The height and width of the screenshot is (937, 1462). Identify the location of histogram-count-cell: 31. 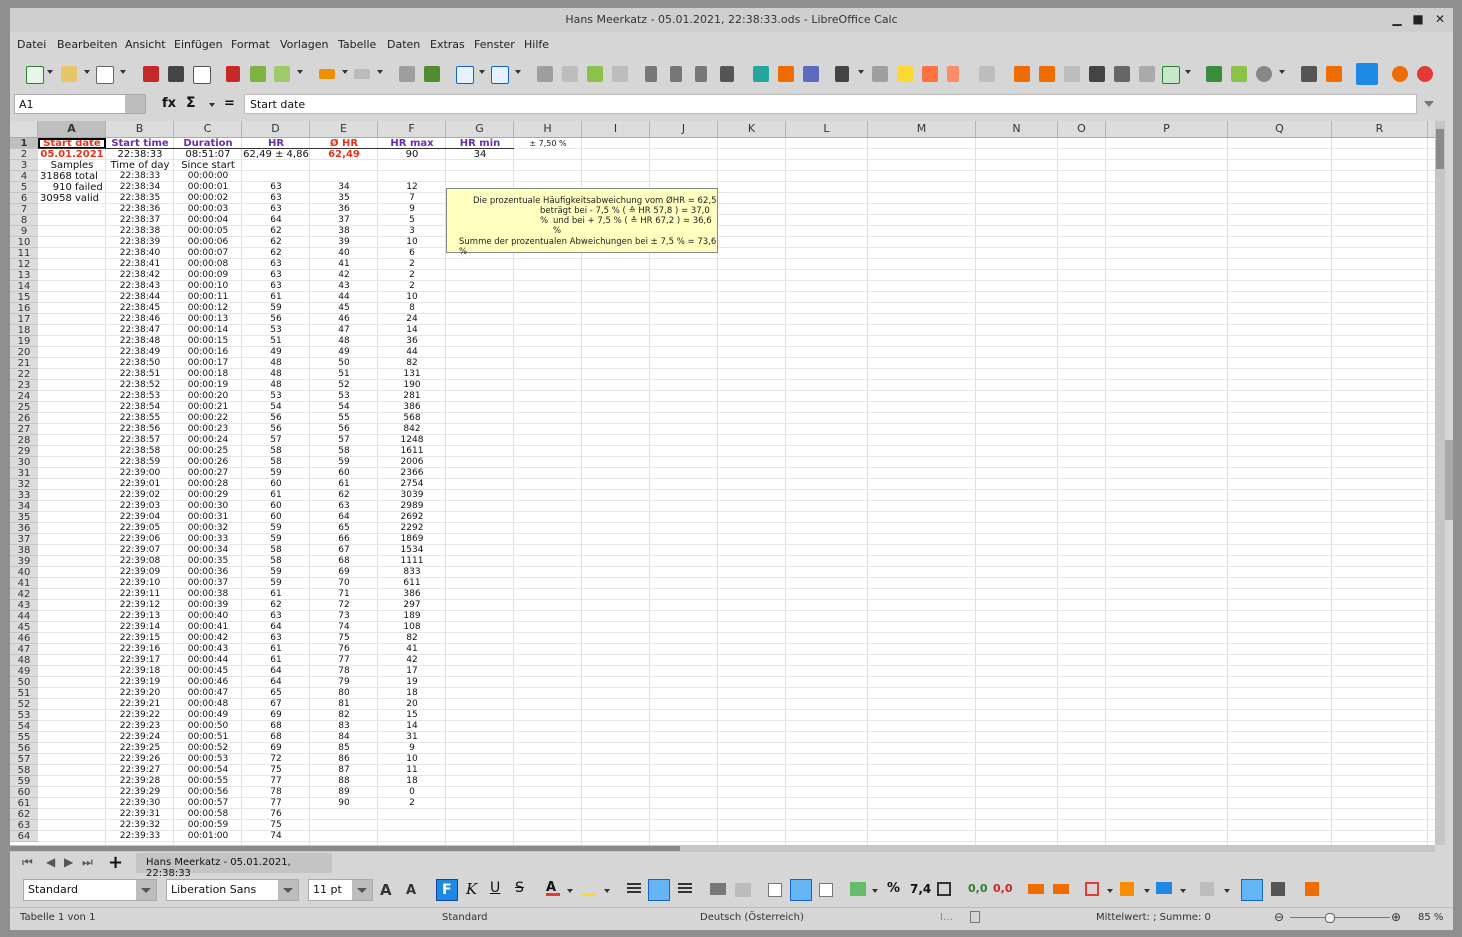
(412, 737).